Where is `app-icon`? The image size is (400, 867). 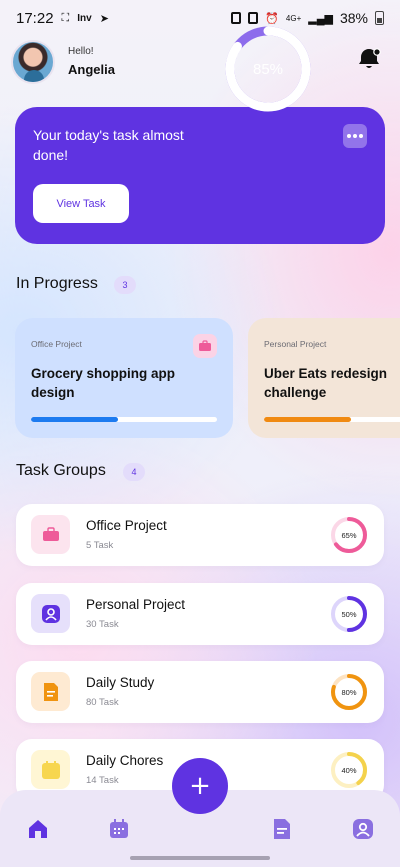 app-icon is located at coordinates (253, 18).